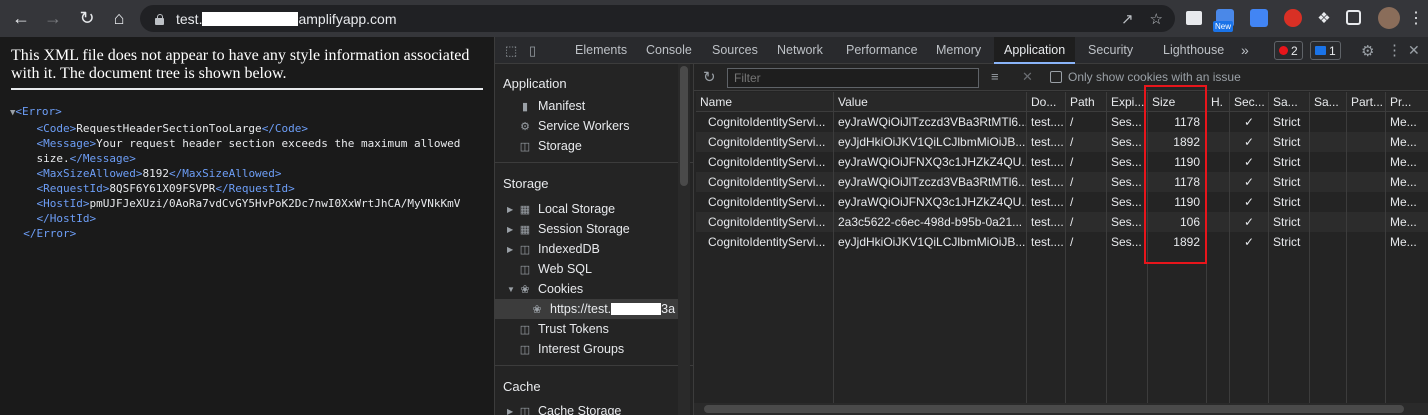  Describe the element at coordinates (1328, 162) in the screenshot. I see `cell-sameparty` at that location.